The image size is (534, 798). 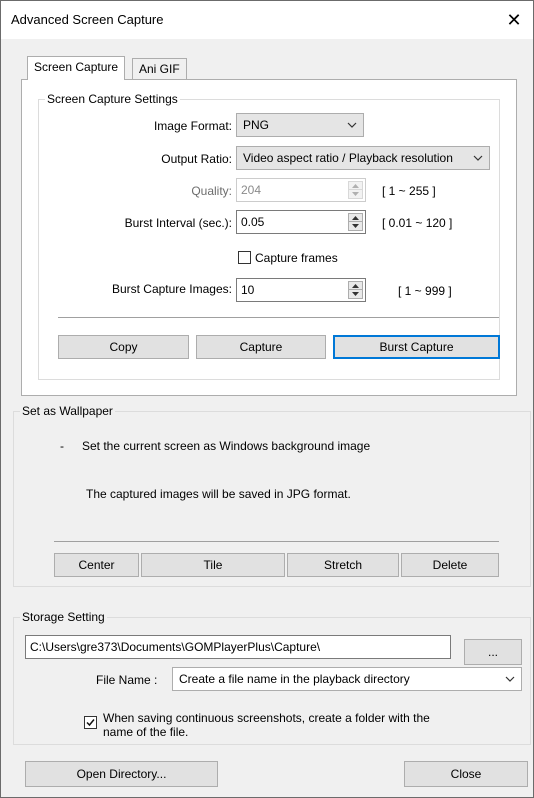 I want to click on file-name-label: File Name :, so click(x=127, y=680).